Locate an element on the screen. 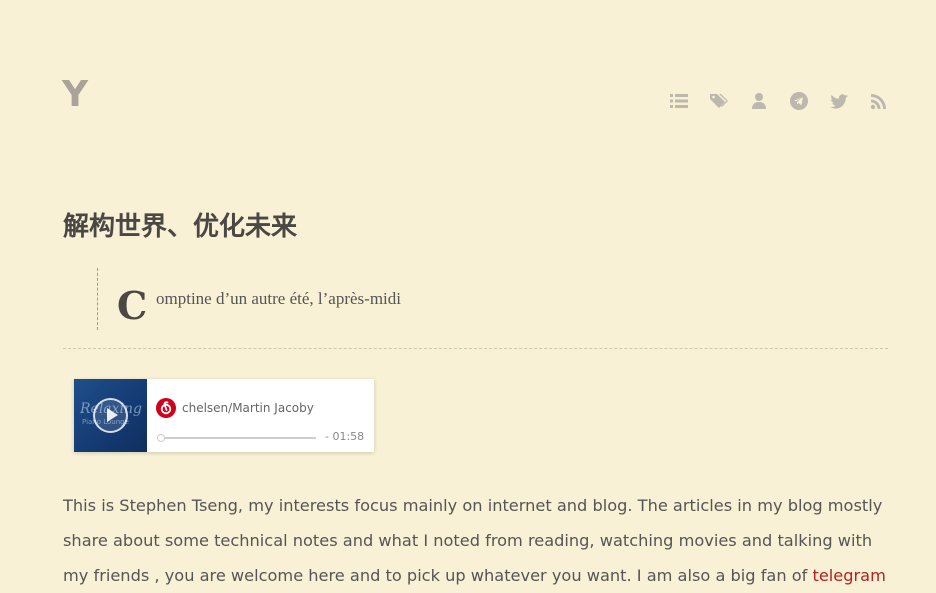 Image resolution: width=936 pixels, height=593 pixels. track-info: Jan Michelsen/Martin Jacoby is located at coordinates (272, 408).